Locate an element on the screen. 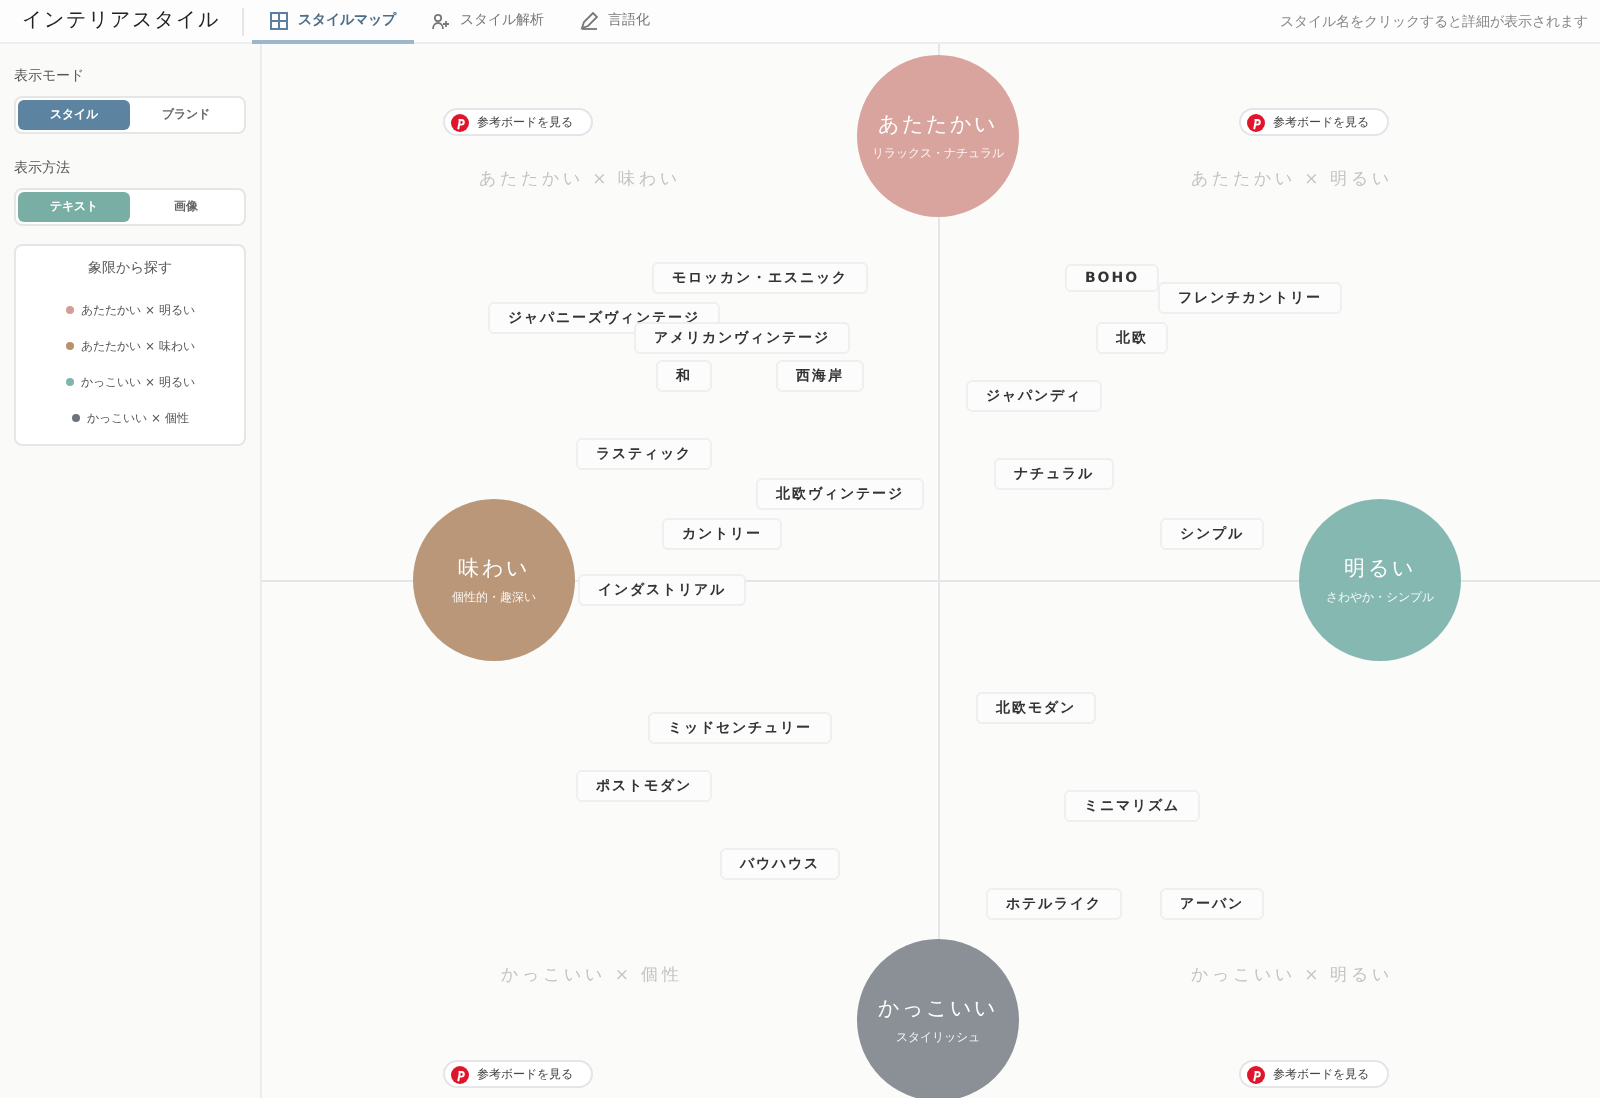 The image size is (1600, 1098). app-title: インテリアスタイル is located at coordinates (122, 21).